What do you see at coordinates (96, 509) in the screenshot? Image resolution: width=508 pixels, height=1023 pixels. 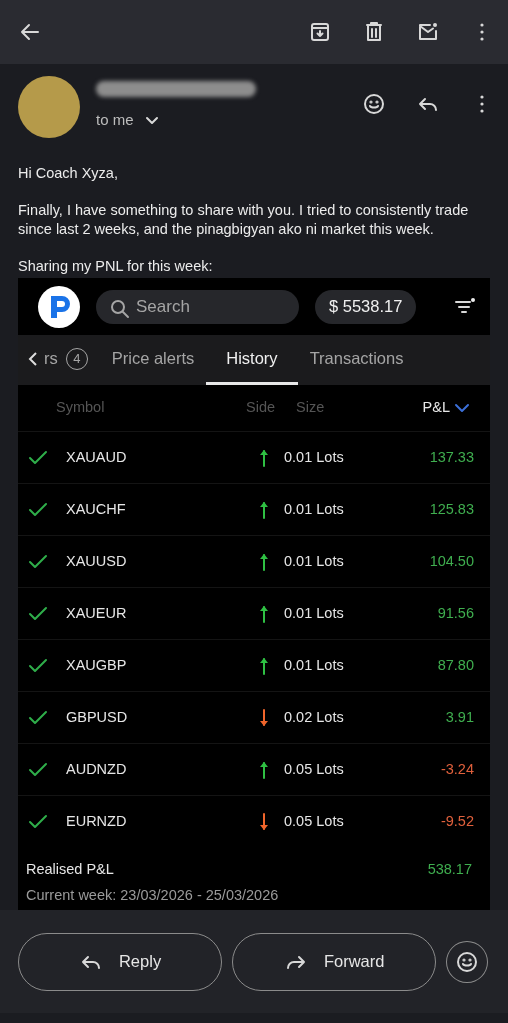 I see `symbol-cell-text: XAUCHF` at bounding box center [96, 509].